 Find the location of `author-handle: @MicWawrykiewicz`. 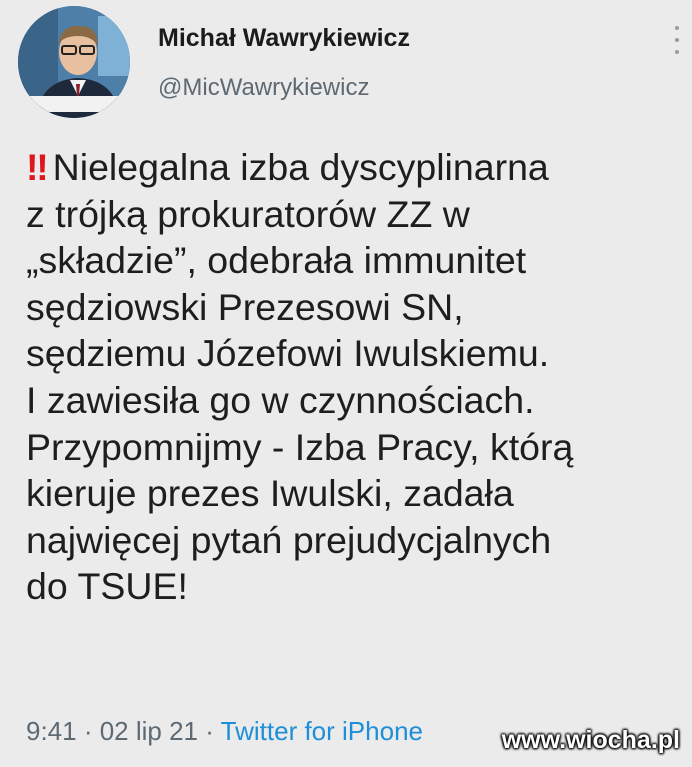

author-handle: @MicWawrykiewicz is located at coordinates (263, 88).